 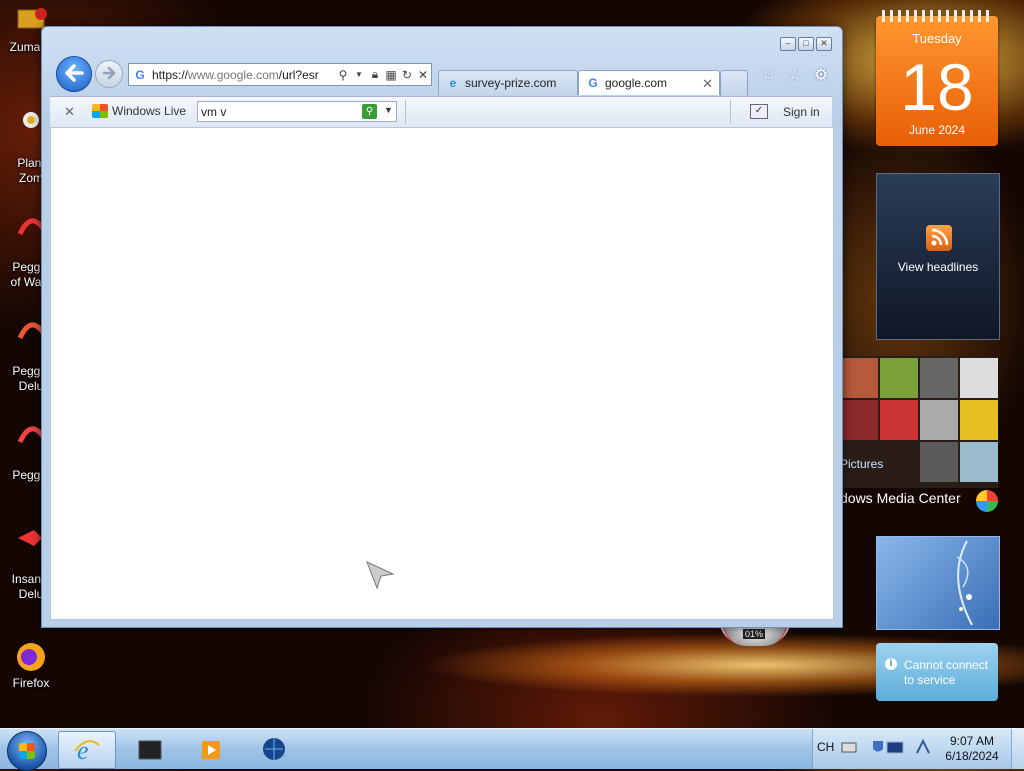 What do you see at coordinates (937, 38) in the screenshot?
I see `calendar-weekday: Tuesday` at bounding box center [937, 38].